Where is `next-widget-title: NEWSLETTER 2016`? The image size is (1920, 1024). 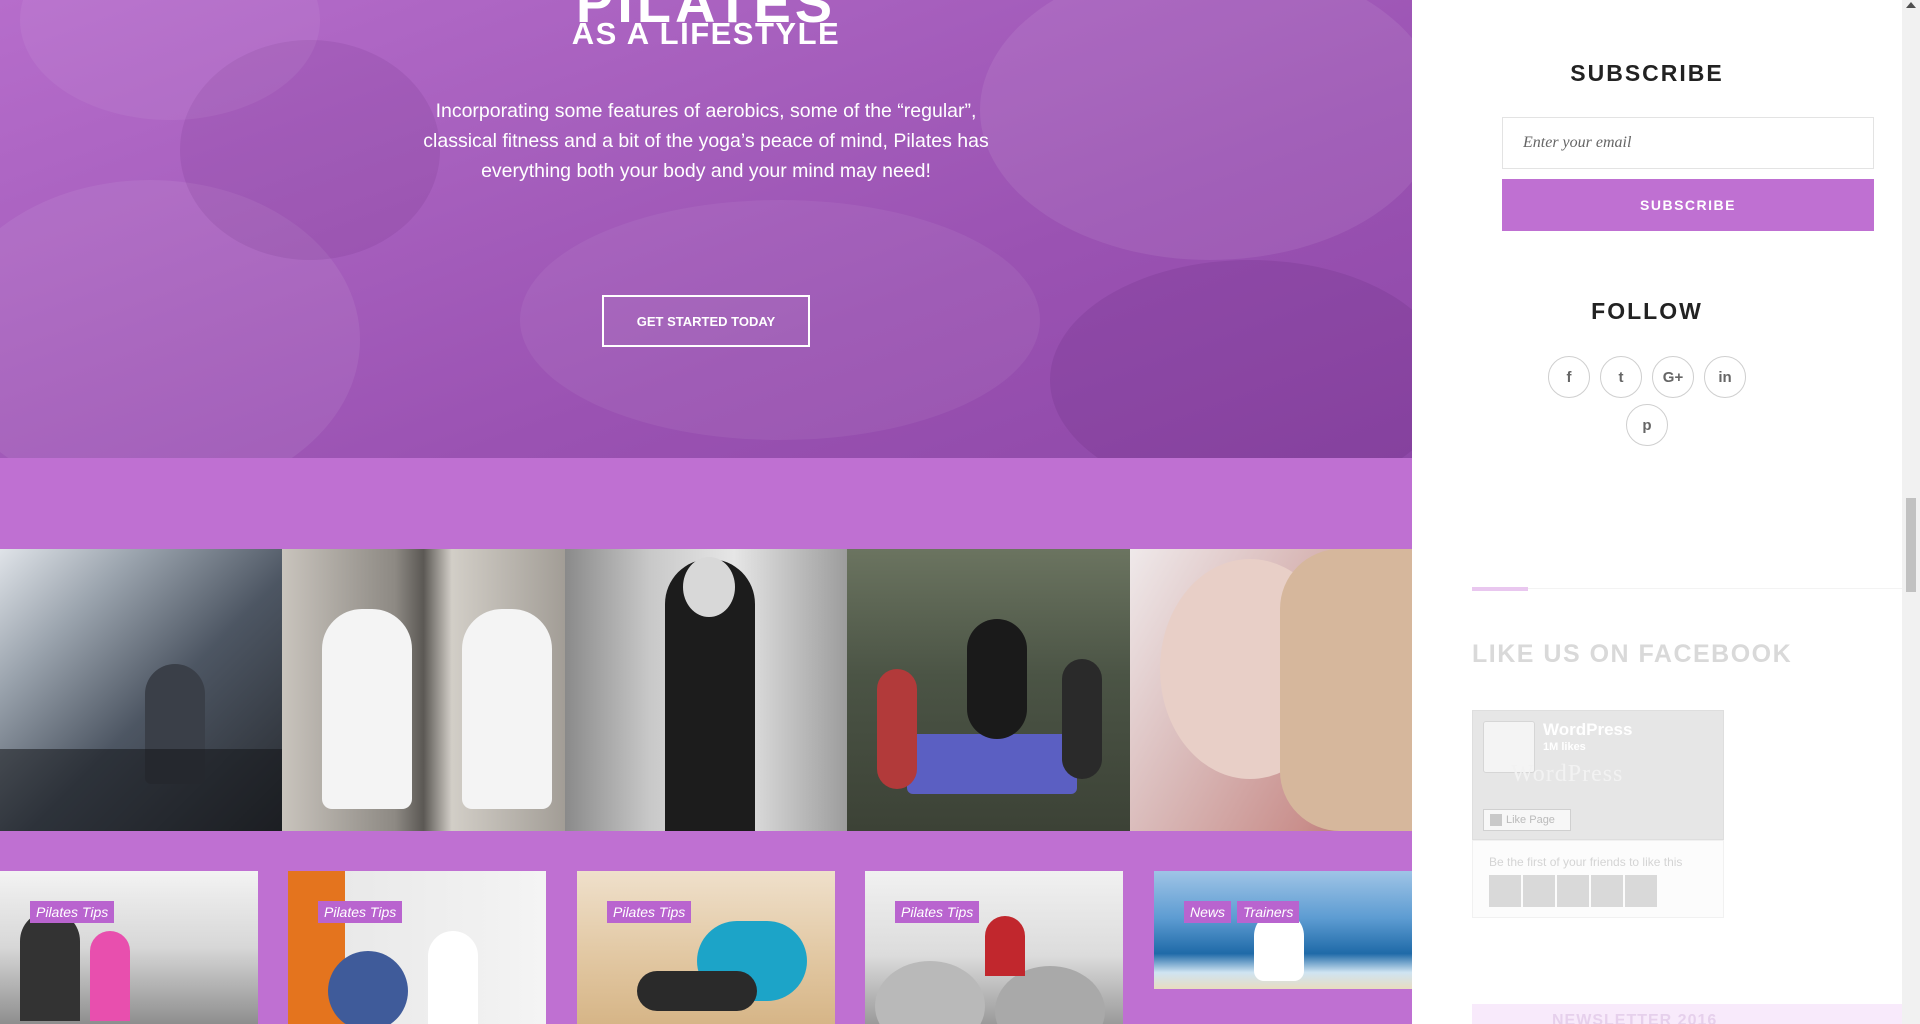 next-widget-title: NEWSLETTER 2016 is located at coordinates (1635, 1018).